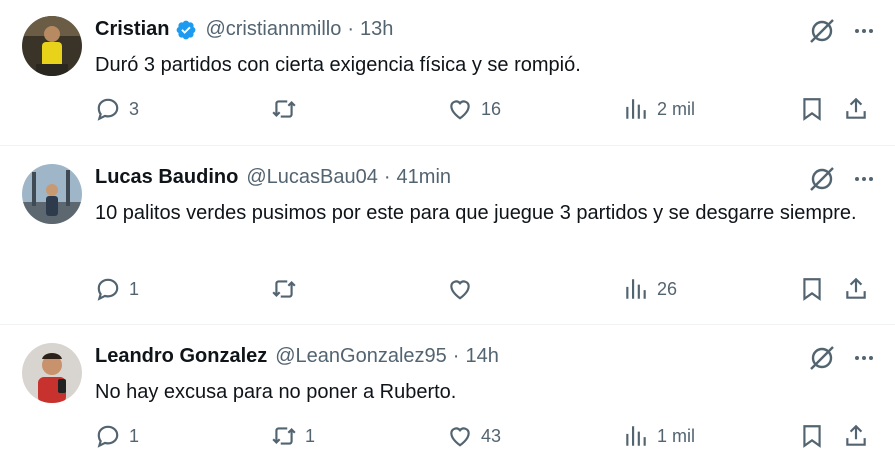 Image resolution: width=895 pixels, height=471 pixels. I want to click on action-bar: 1 26, so click(495, 291).